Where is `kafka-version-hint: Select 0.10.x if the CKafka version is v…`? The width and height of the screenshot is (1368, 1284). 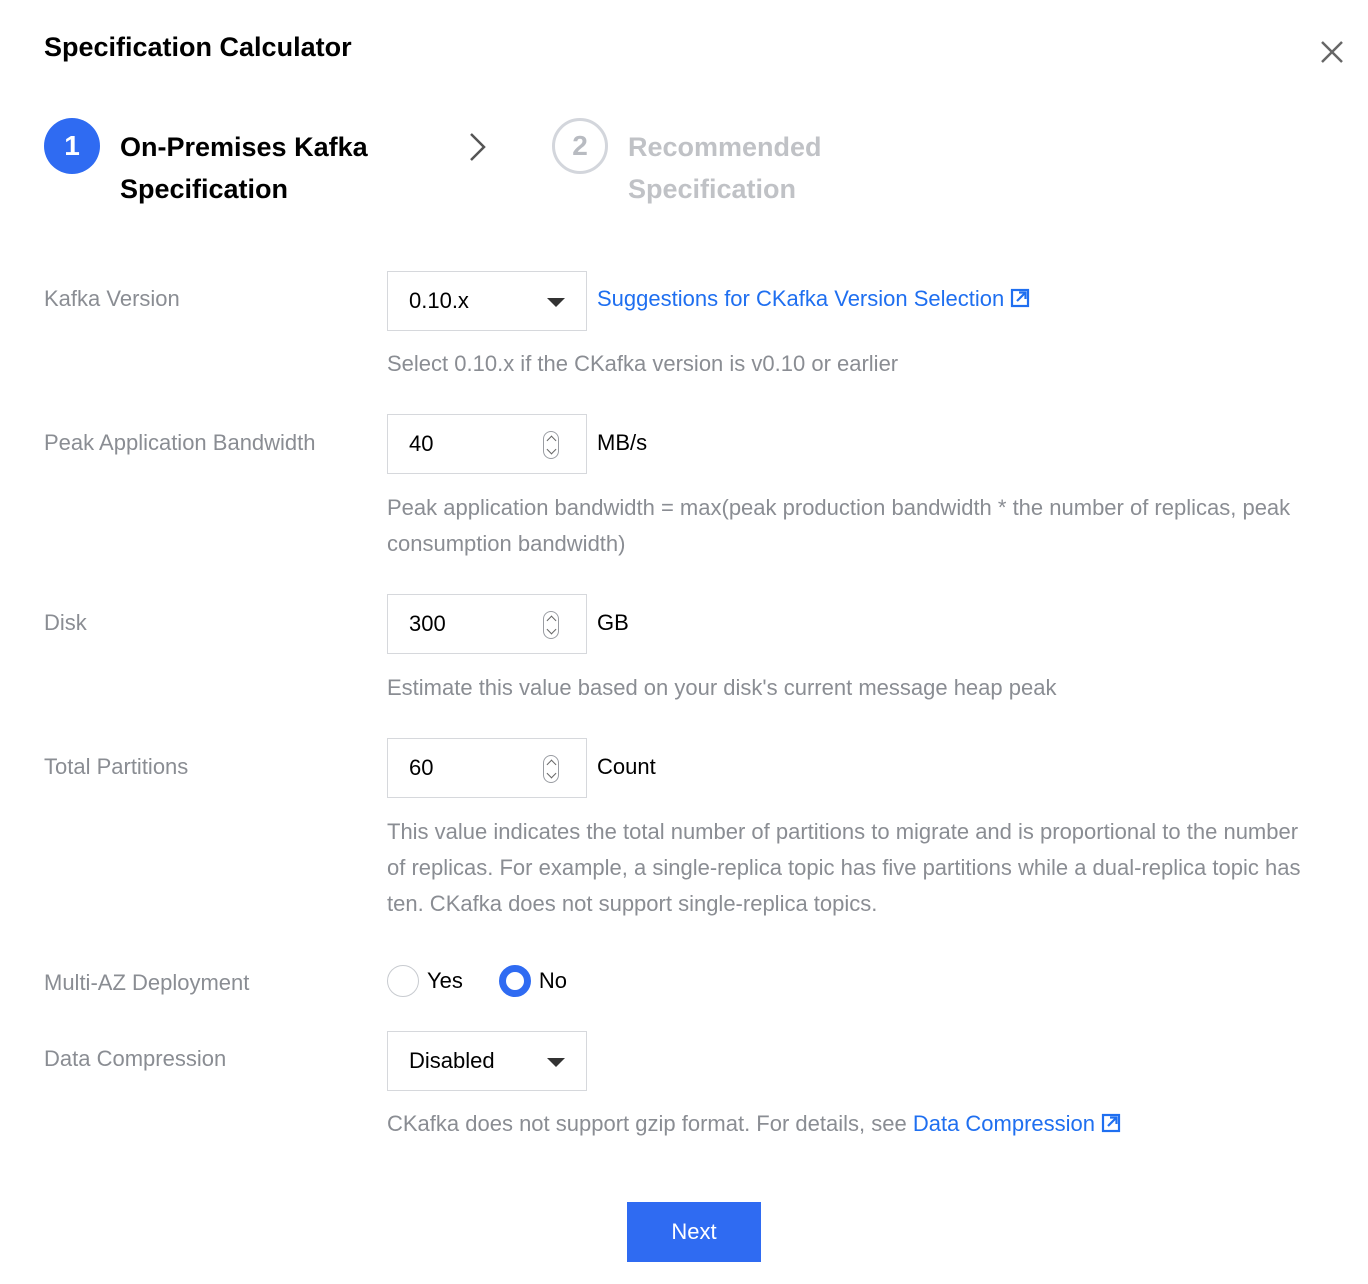 kafka-version-hint: Select 0.10.x if the CKafka version is v… is located at coordinates (643, 363).